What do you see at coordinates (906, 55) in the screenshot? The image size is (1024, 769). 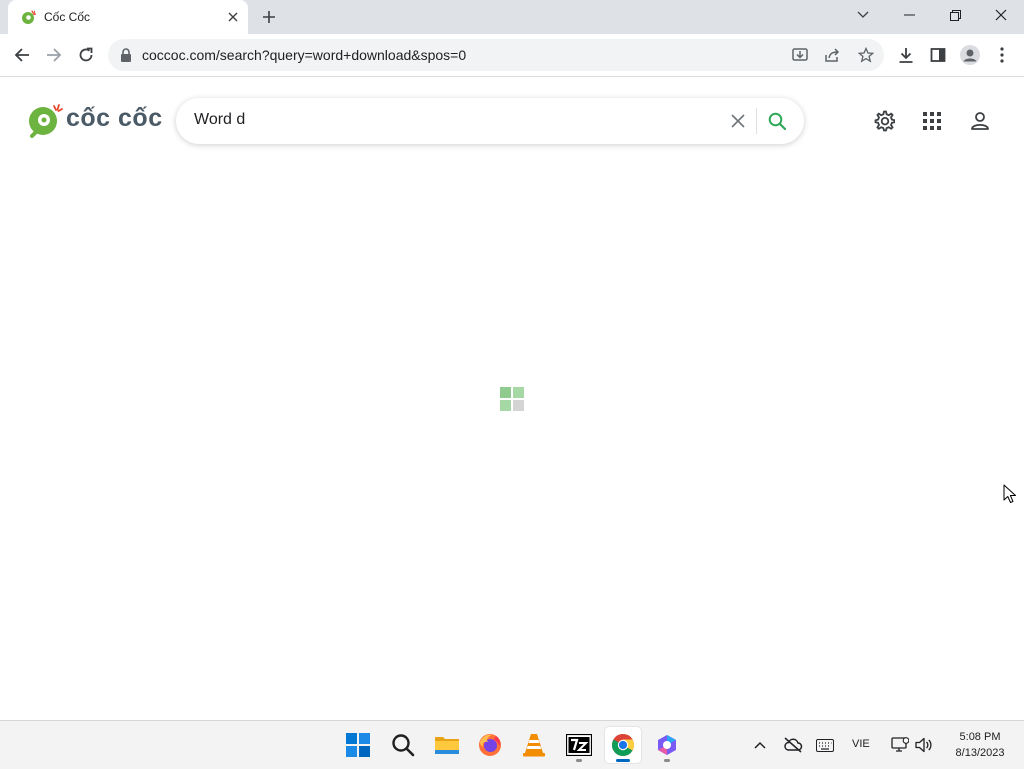 I see `downloads-icon` at bounding box center [906, 55].